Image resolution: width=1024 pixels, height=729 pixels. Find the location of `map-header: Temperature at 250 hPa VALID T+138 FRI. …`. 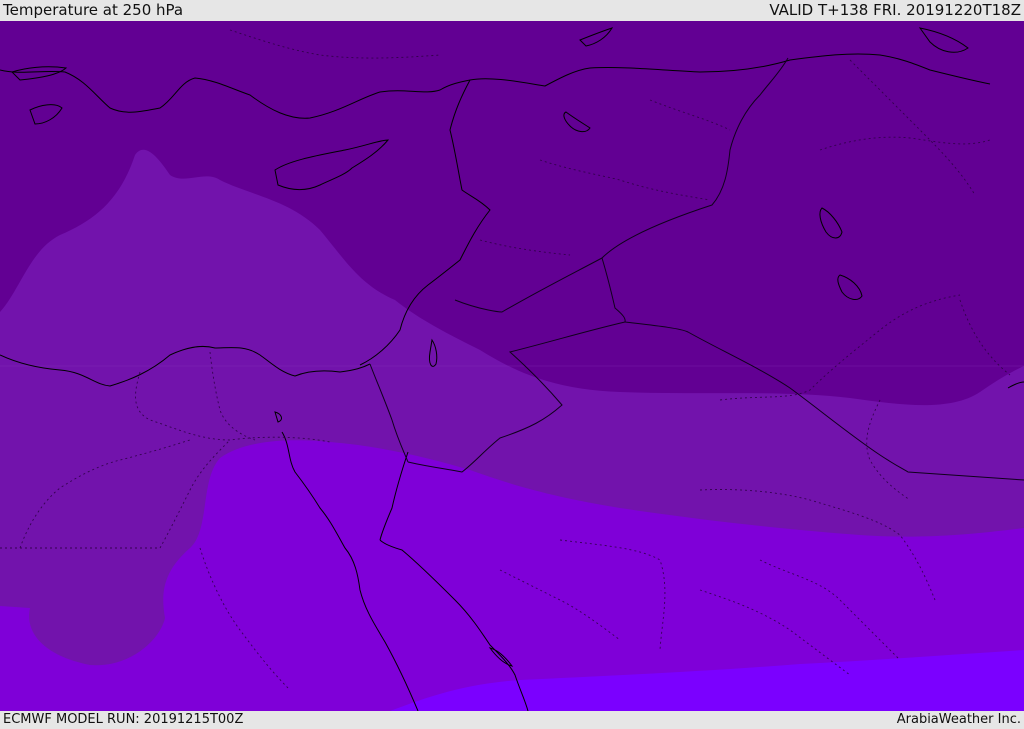

map-header: Temperature at 250 hPa VALID T+138 FRI. … is located at coordinates (512, 10).